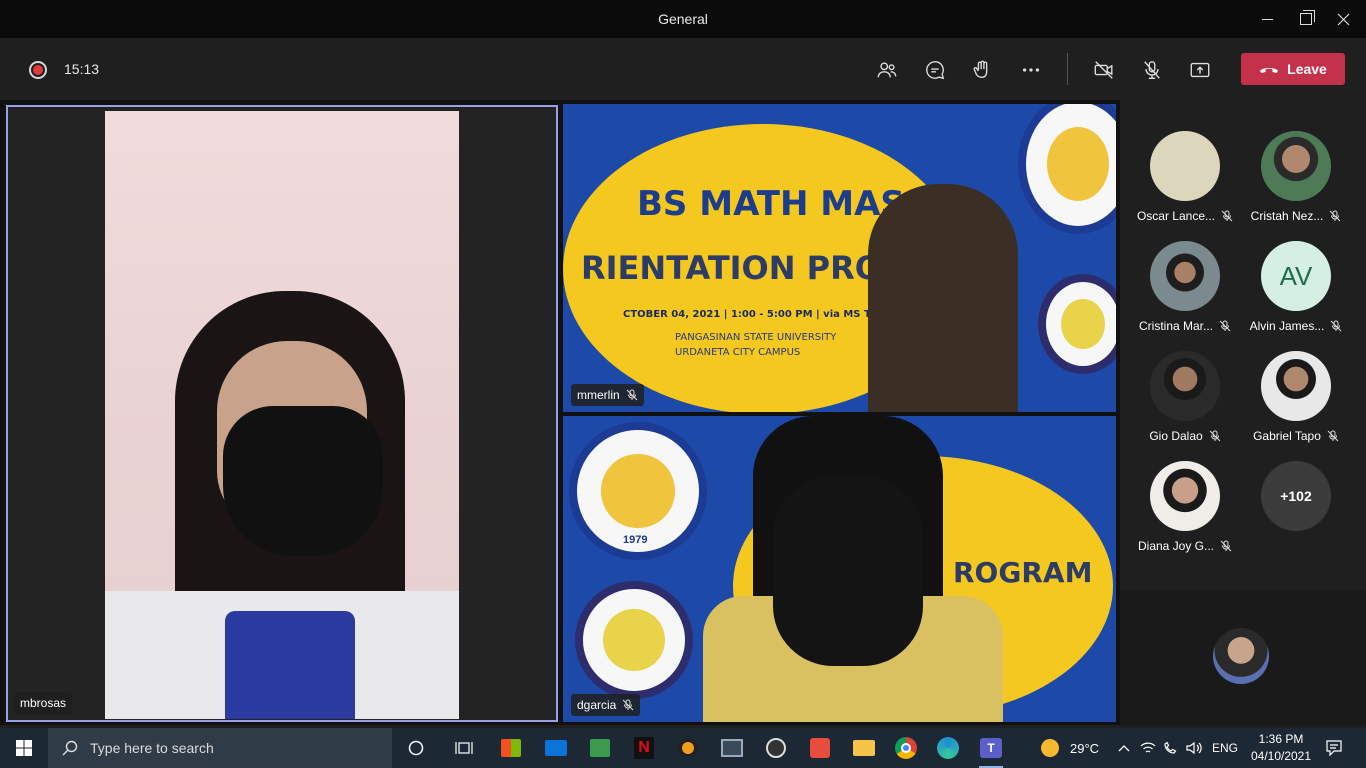 The image size is (1366, 768). Describe the element at coordinates (1307, 17) in the screenshot. I see `restore-icon` at that location.